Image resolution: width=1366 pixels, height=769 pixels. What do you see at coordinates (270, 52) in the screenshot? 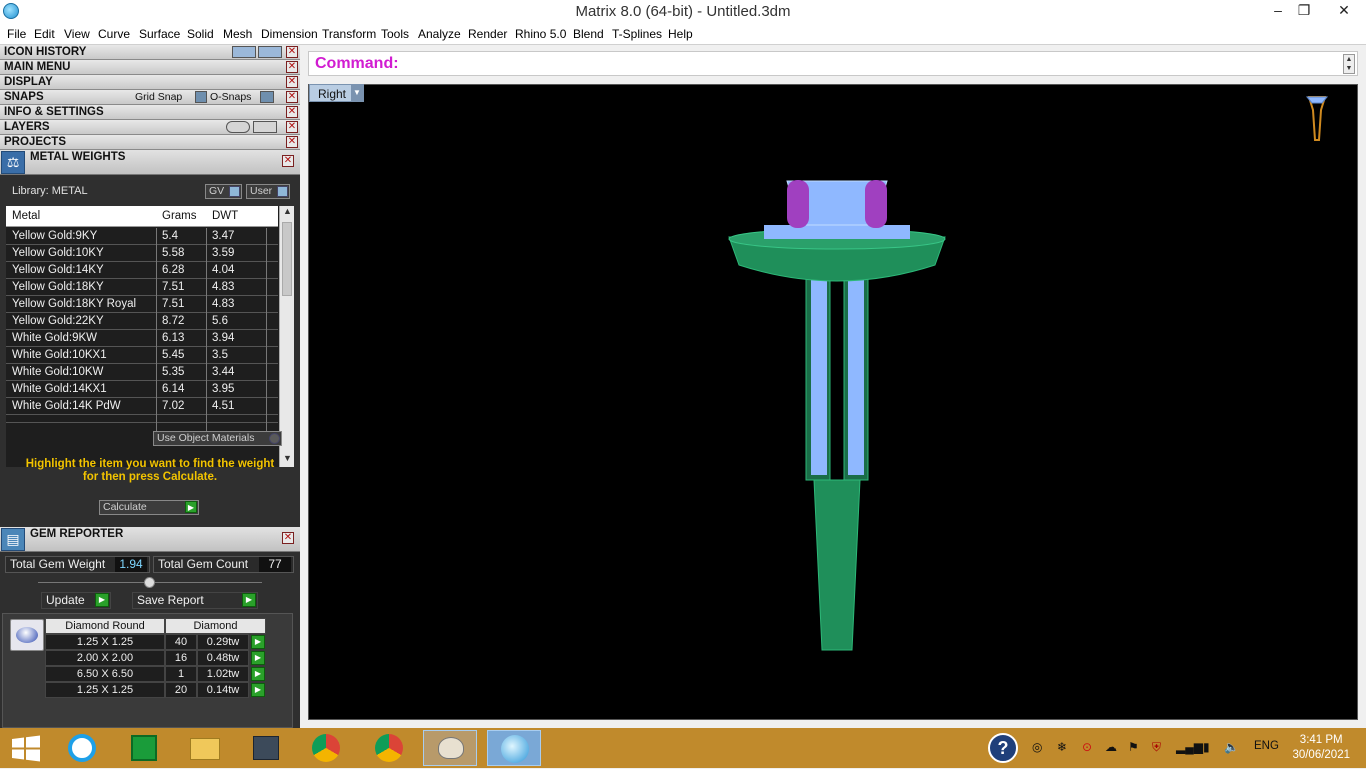
I see `forward-arrow-icon` at bounding box center [270, 52].